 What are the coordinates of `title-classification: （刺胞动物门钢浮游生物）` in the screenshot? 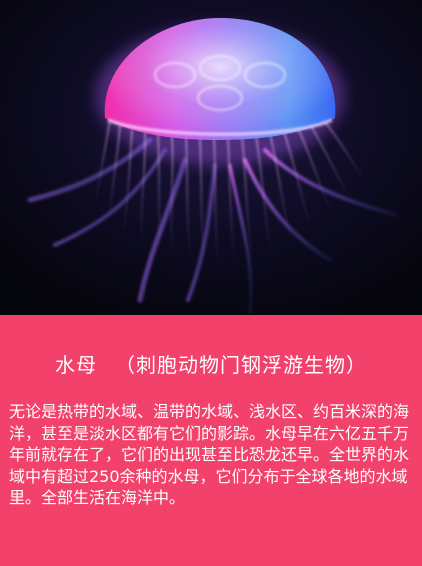 It's located at (241, 365).